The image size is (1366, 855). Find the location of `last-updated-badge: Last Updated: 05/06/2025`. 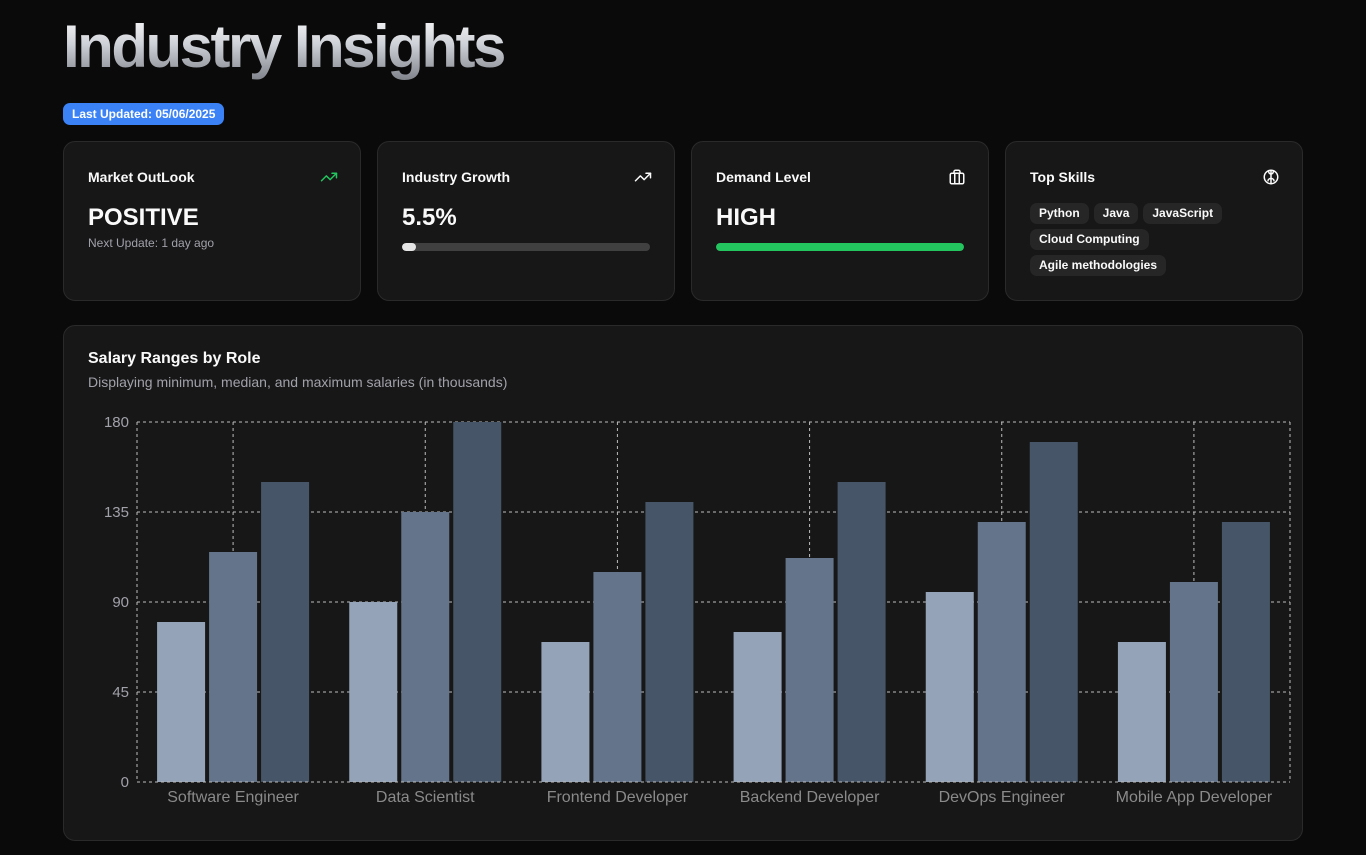

last-updated-badge: Last Updated: 05/06/2025 is located at coordinates (144, 114).